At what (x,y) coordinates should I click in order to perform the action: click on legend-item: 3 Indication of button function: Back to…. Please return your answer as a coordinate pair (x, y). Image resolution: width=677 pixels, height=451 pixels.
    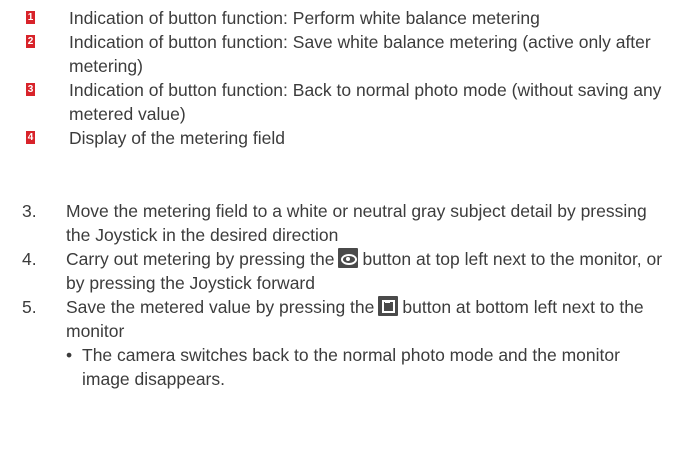
    Looking at the image, I should click on (346, 102).